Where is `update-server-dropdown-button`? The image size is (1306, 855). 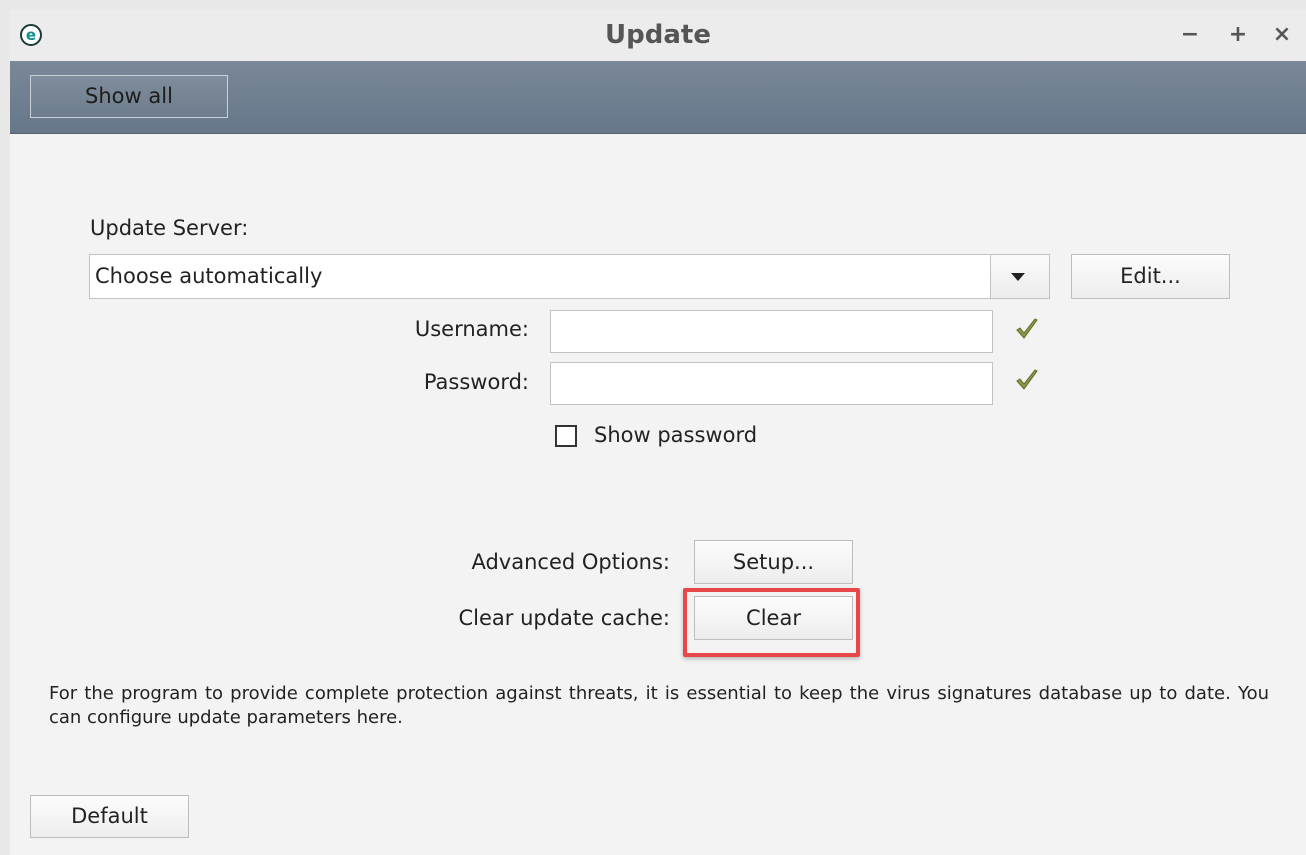 update-server-dropdown-button is located at coordinates (1019, 276).